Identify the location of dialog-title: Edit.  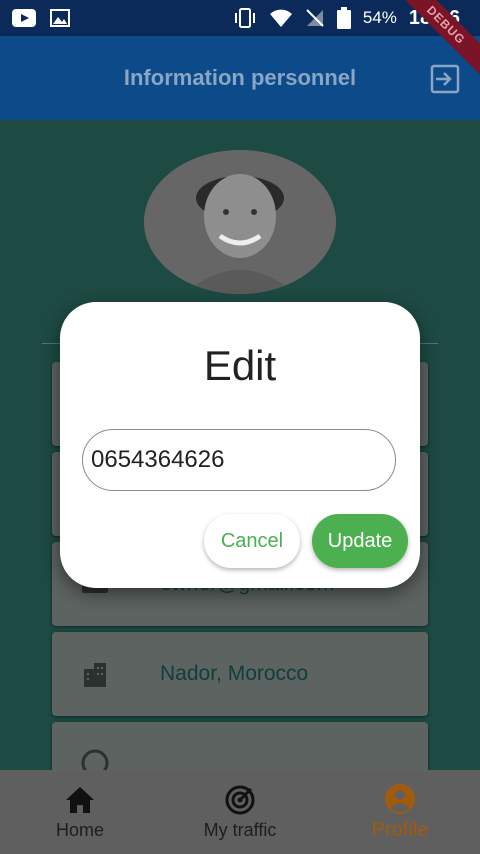
(240, 365).